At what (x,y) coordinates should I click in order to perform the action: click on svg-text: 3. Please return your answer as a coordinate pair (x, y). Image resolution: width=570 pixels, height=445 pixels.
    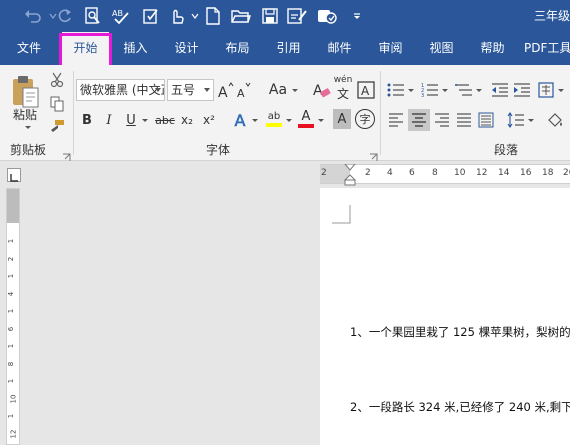
    Looking at the image, I should click on (422, 95).